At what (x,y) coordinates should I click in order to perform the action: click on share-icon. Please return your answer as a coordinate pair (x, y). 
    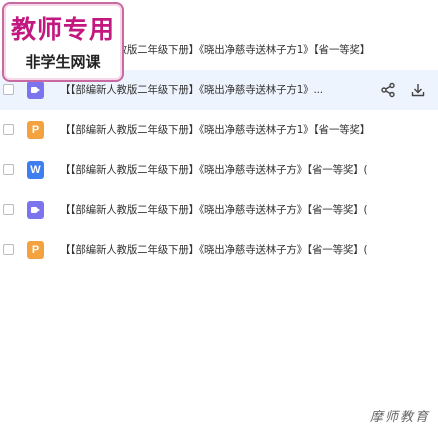
    Looking at the image, I should click on (388, 90).